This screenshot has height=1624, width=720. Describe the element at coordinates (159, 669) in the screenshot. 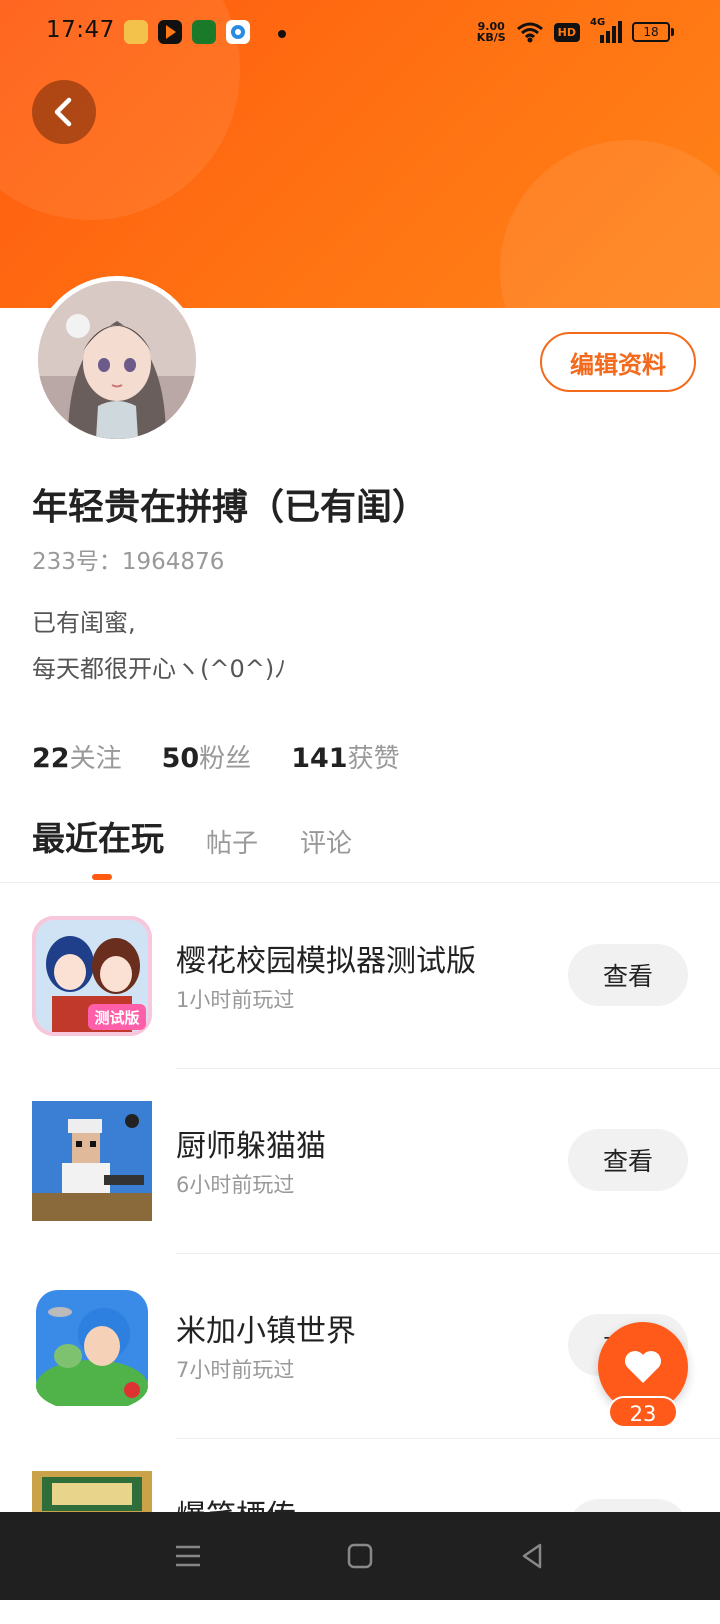

I see `bio-line: 每天都很开心ヽ(^0^)ﾉ` at that location.